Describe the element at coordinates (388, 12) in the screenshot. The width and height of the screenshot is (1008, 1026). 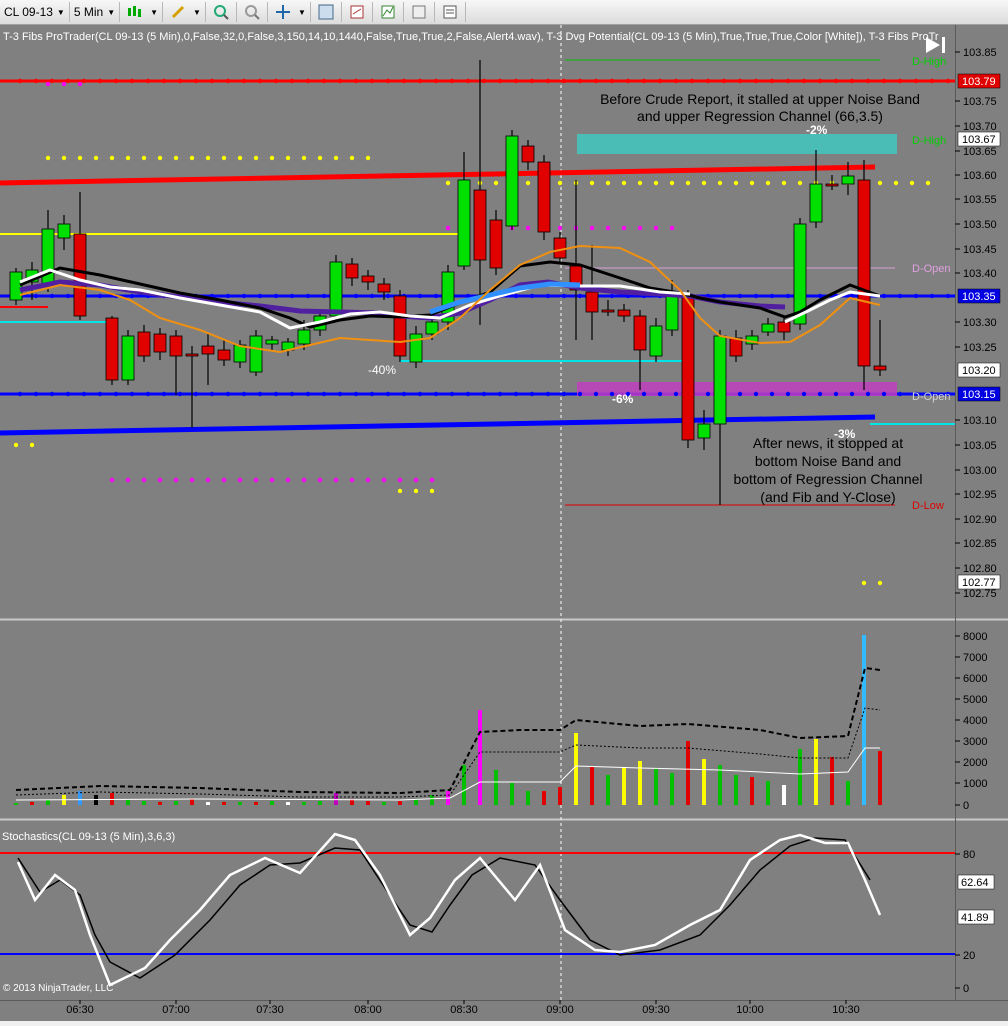
I see `indicators-button` at that location.